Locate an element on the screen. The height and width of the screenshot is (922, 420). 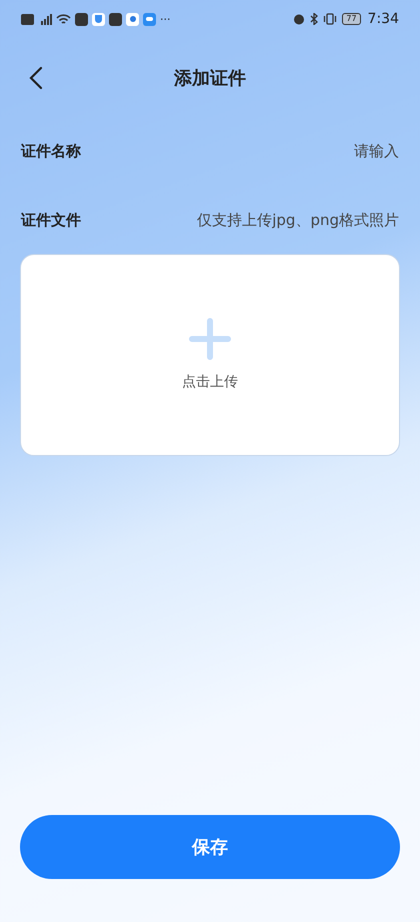
wifi-icon is located at coordinates (63, 19).